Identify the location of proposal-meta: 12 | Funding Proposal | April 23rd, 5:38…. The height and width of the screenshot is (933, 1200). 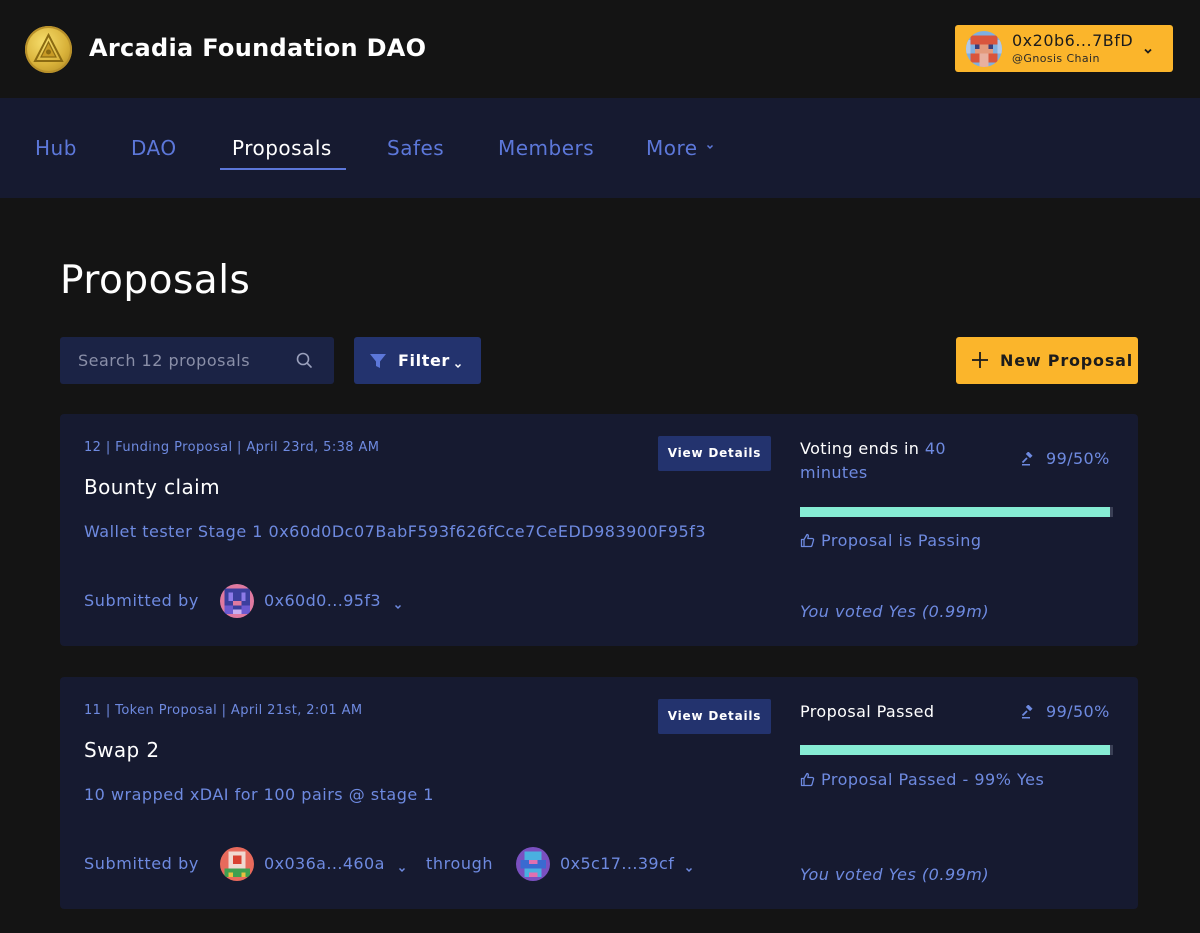
(232, 447).